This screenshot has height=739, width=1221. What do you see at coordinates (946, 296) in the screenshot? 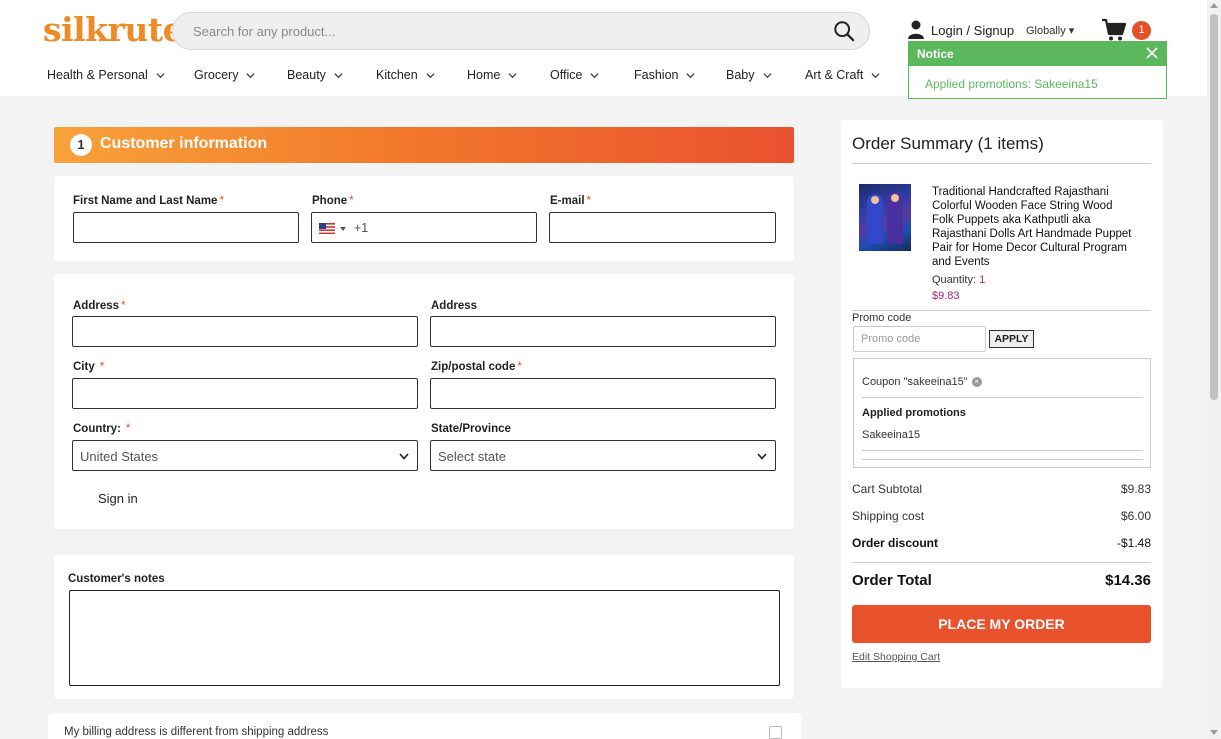
I see `product-price: $9.83` at bounding box center [946, 296].